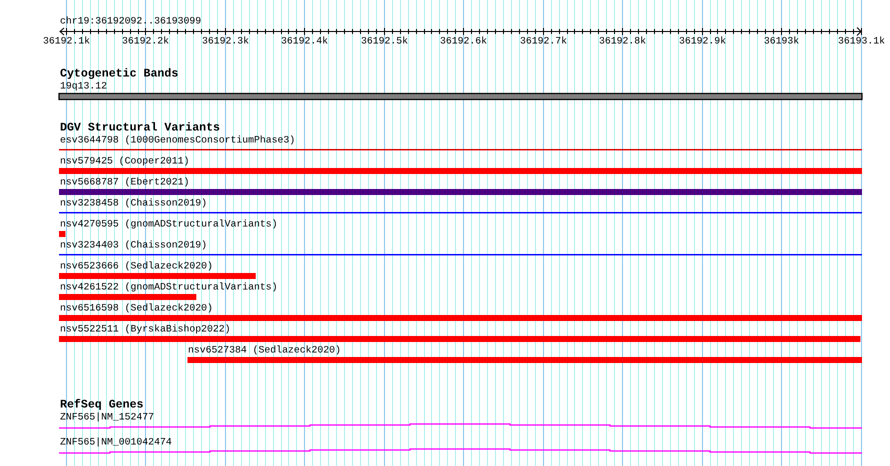 This screenshot has height=466, width=890. What do you see at coordinates (102, 405) in the screenshot?
I see `track-title: RefSeq Genes` at bounding box center [102, 405].